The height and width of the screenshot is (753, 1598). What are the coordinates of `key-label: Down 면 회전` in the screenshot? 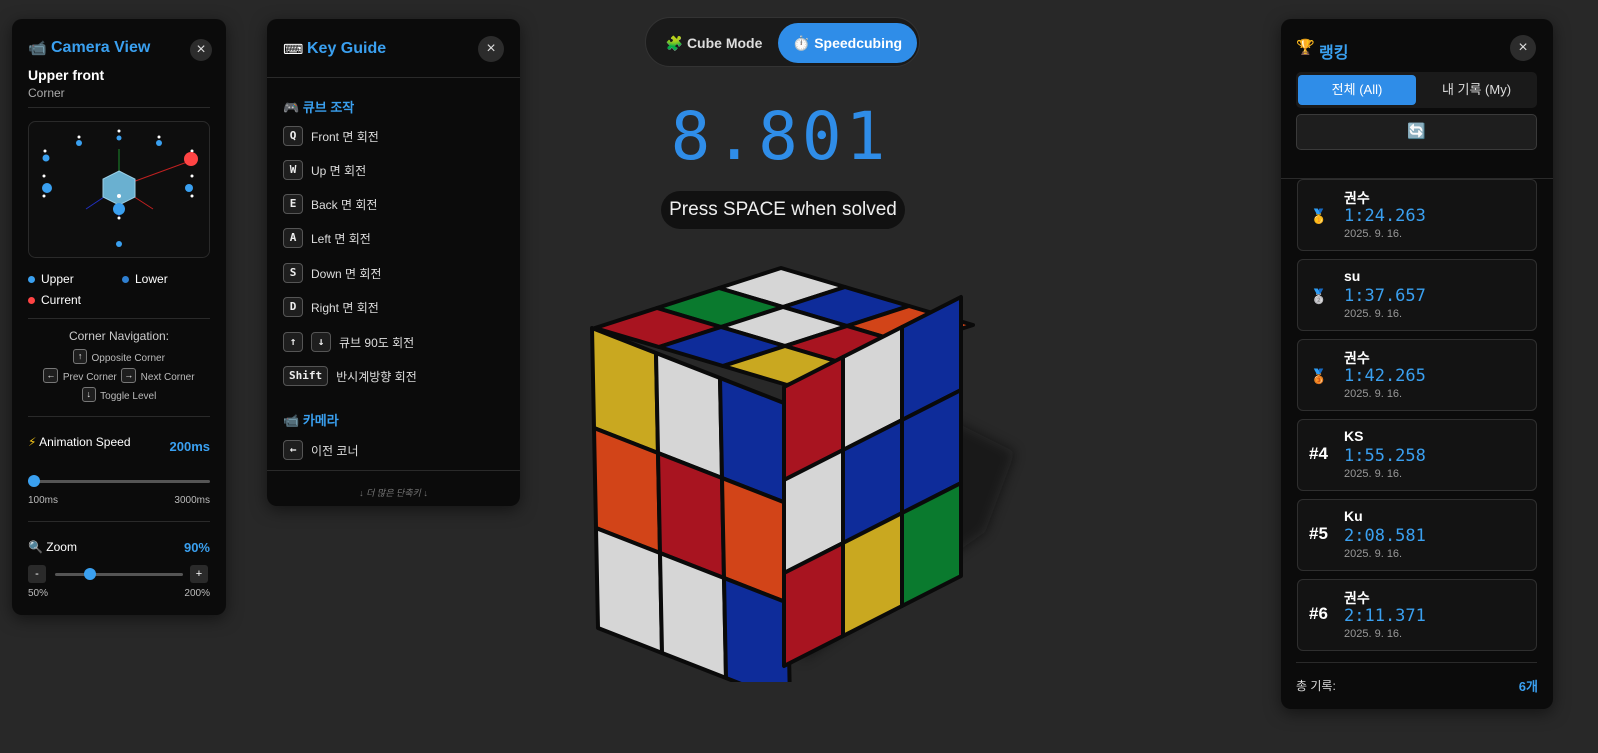 It's located at (346, 273).